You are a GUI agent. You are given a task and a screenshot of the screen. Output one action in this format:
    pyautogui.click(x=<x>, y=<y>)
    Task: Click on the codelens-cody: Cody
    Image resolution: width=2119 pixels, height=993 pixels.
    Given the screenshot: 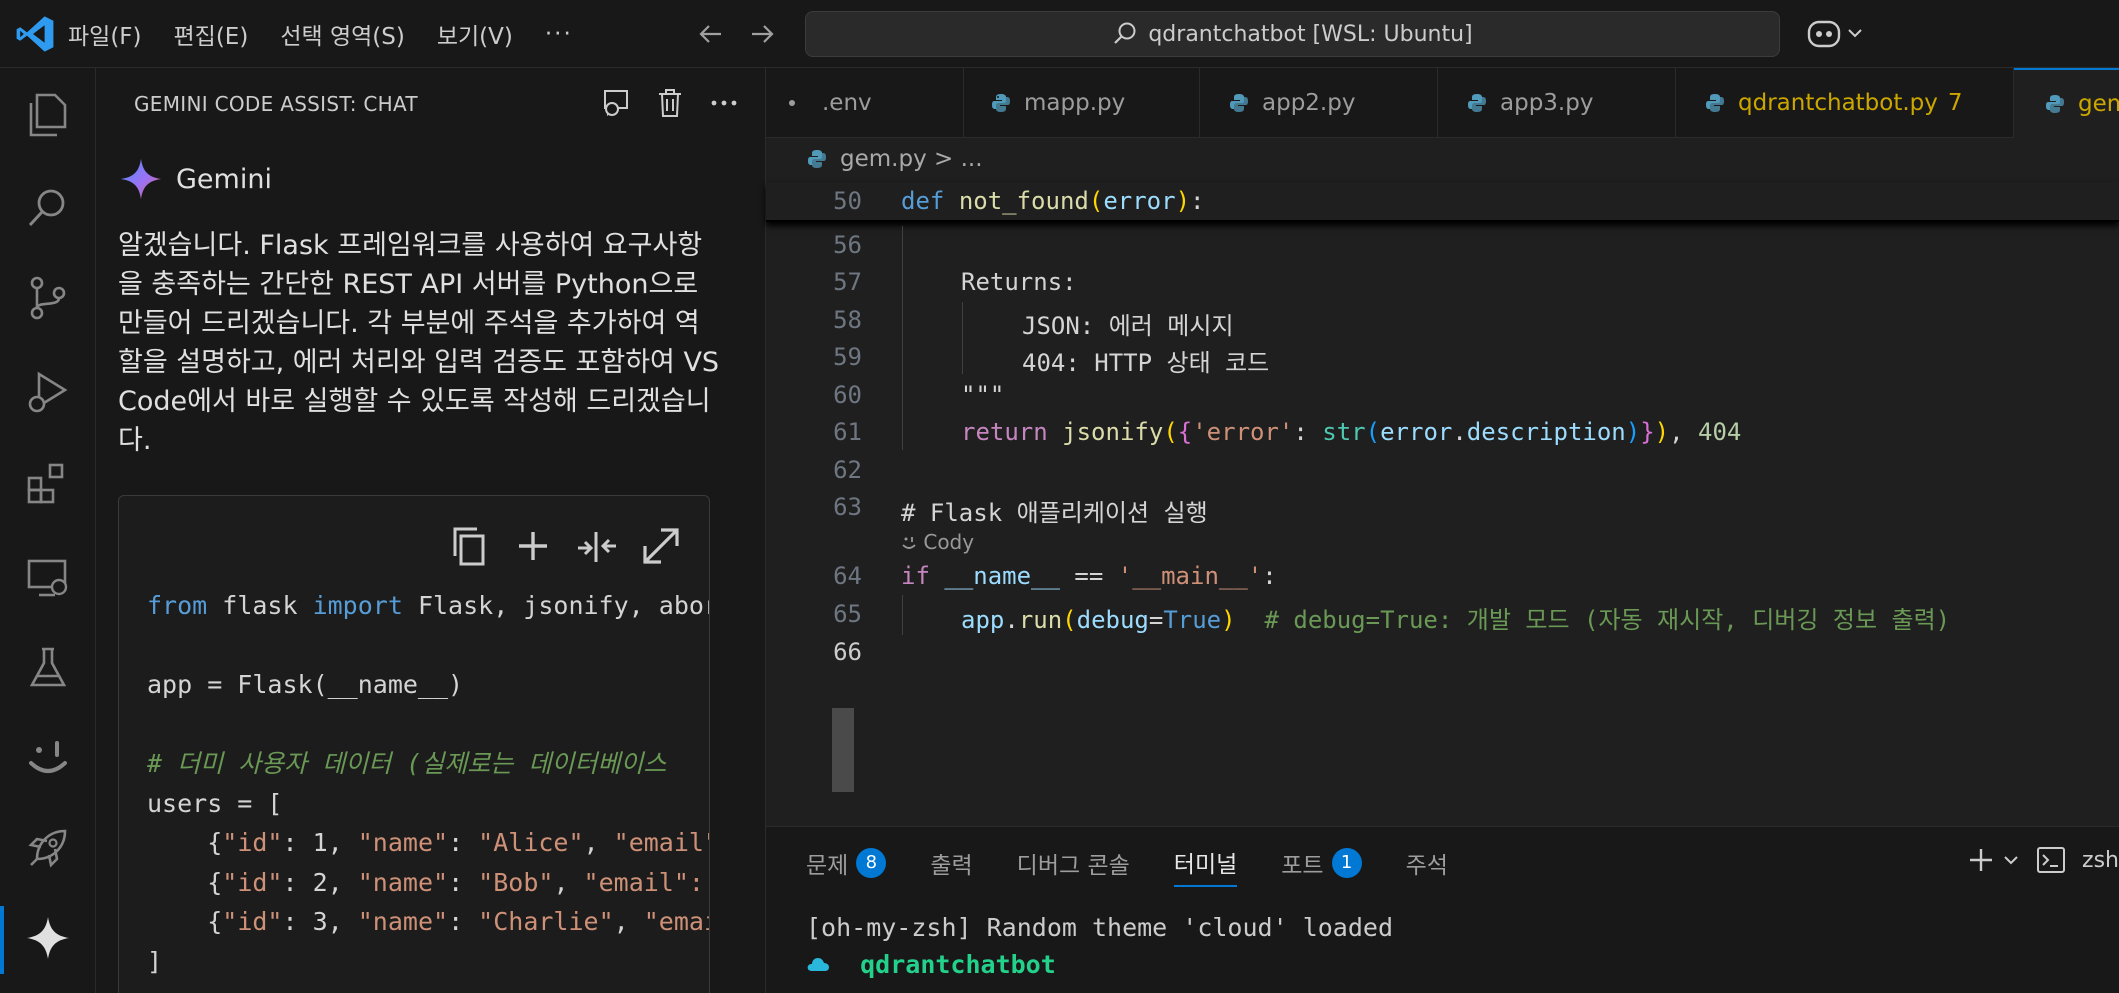 What is the action you would take?
    pyautogui.click(x=937, y=542)
    